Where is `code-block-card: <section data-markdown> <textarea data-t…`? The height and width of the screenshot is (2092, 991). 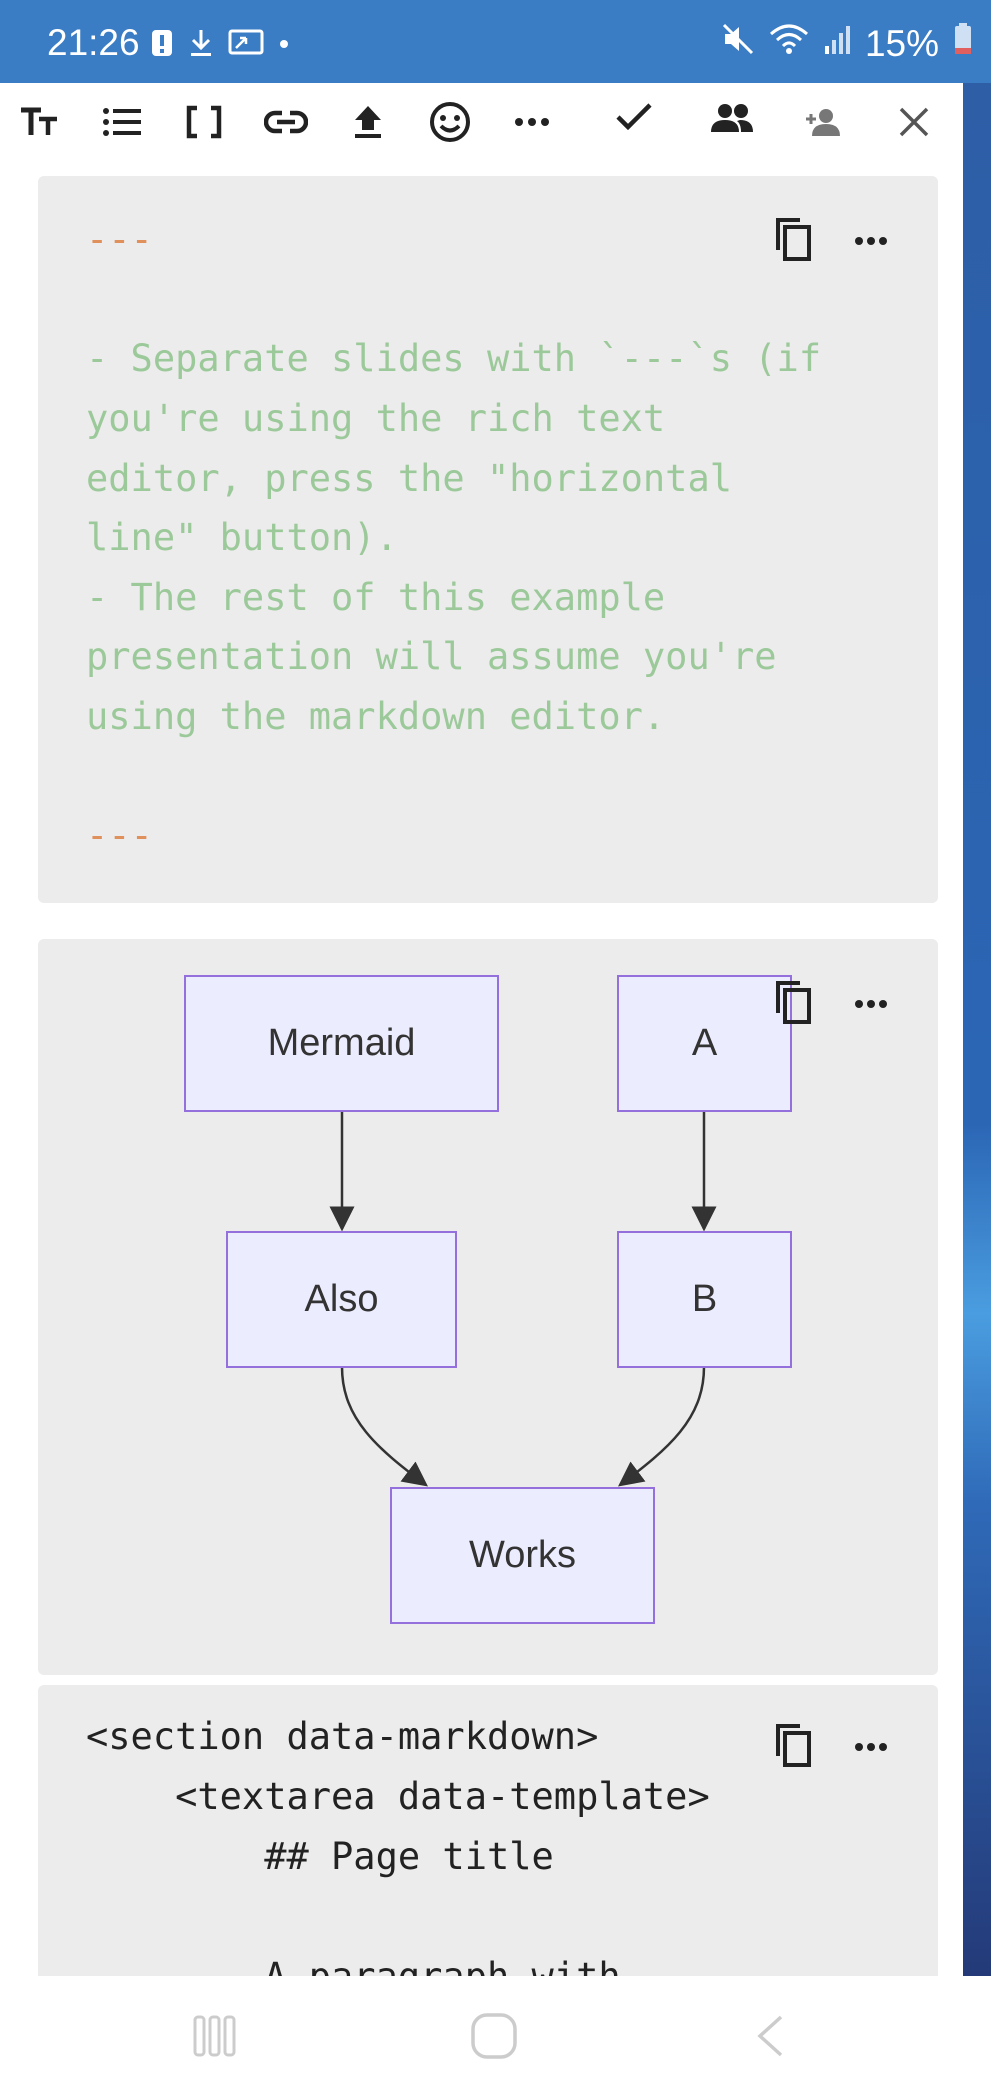
code-block-card: <section data-markdown> <textarea data-t… is located at coordinates (488, 1830).